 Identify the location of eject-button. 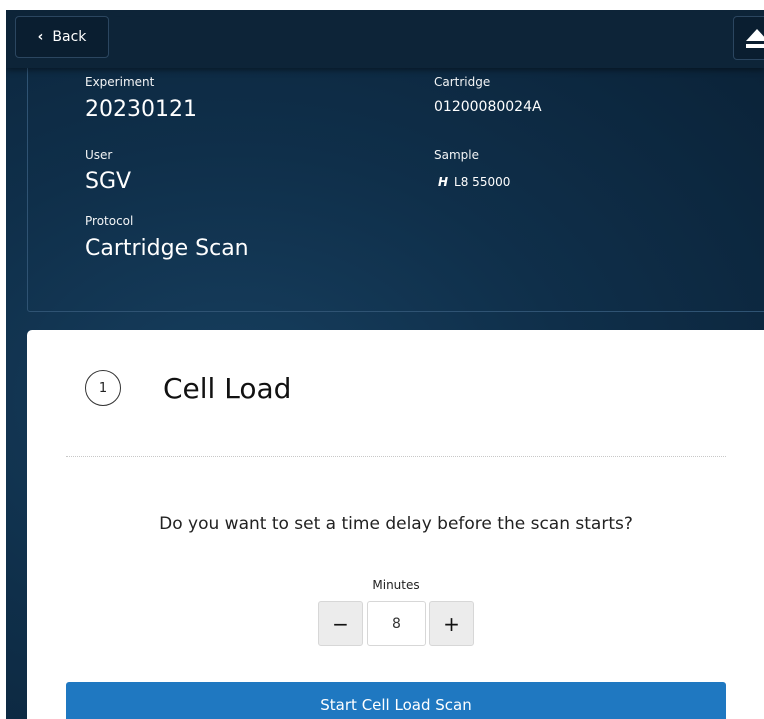
(748, 38).